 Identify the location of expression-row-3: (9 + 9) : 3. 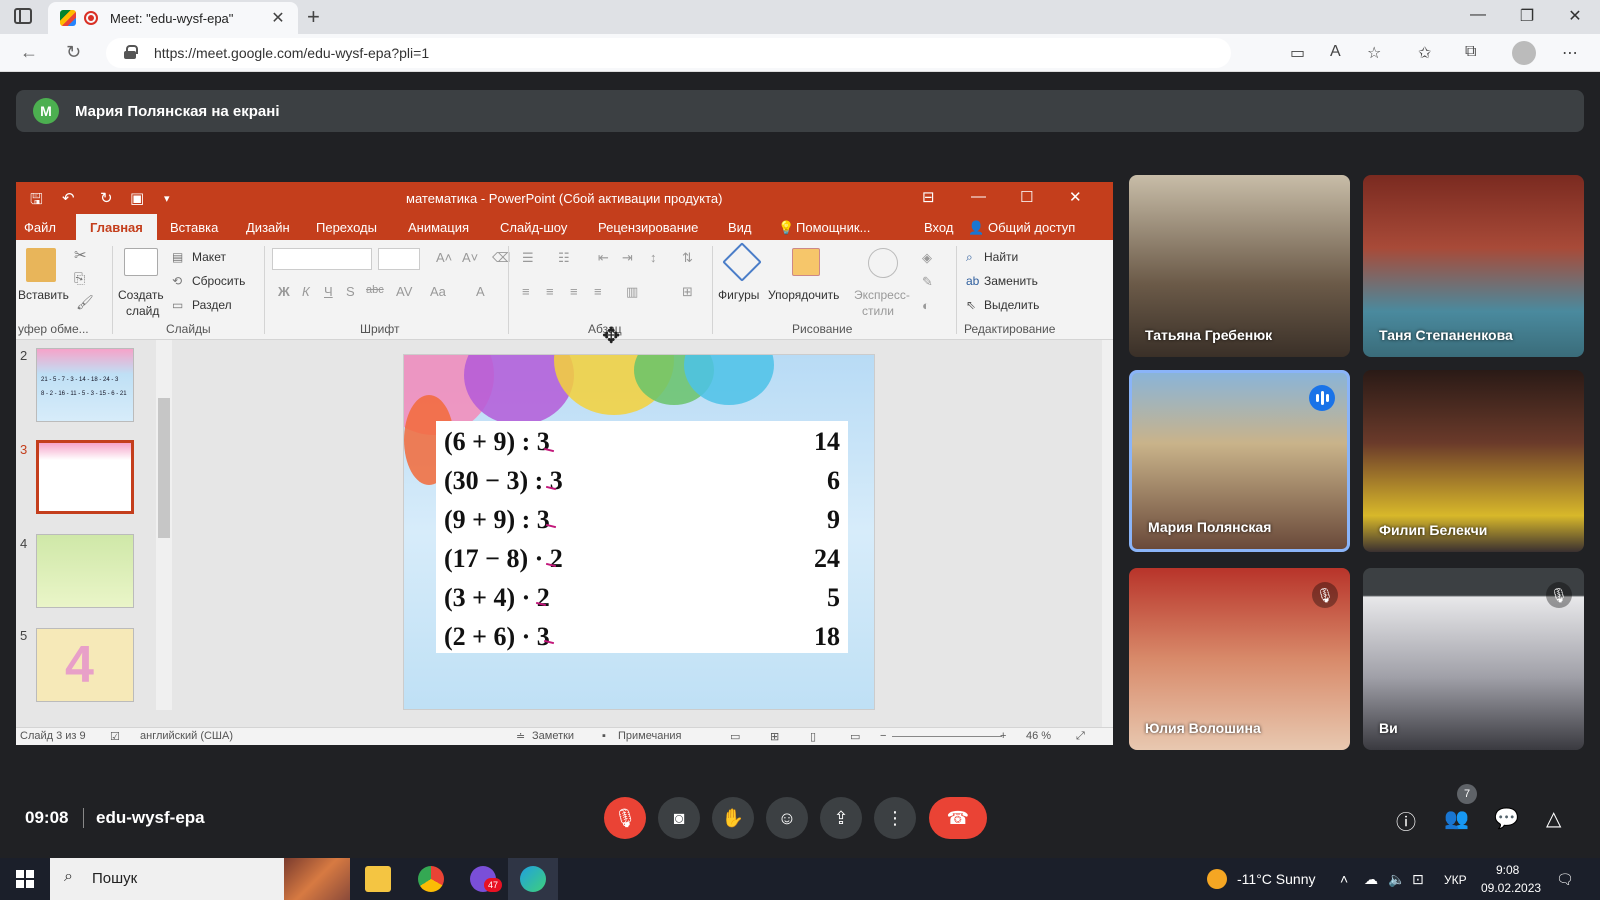
(497, 519).